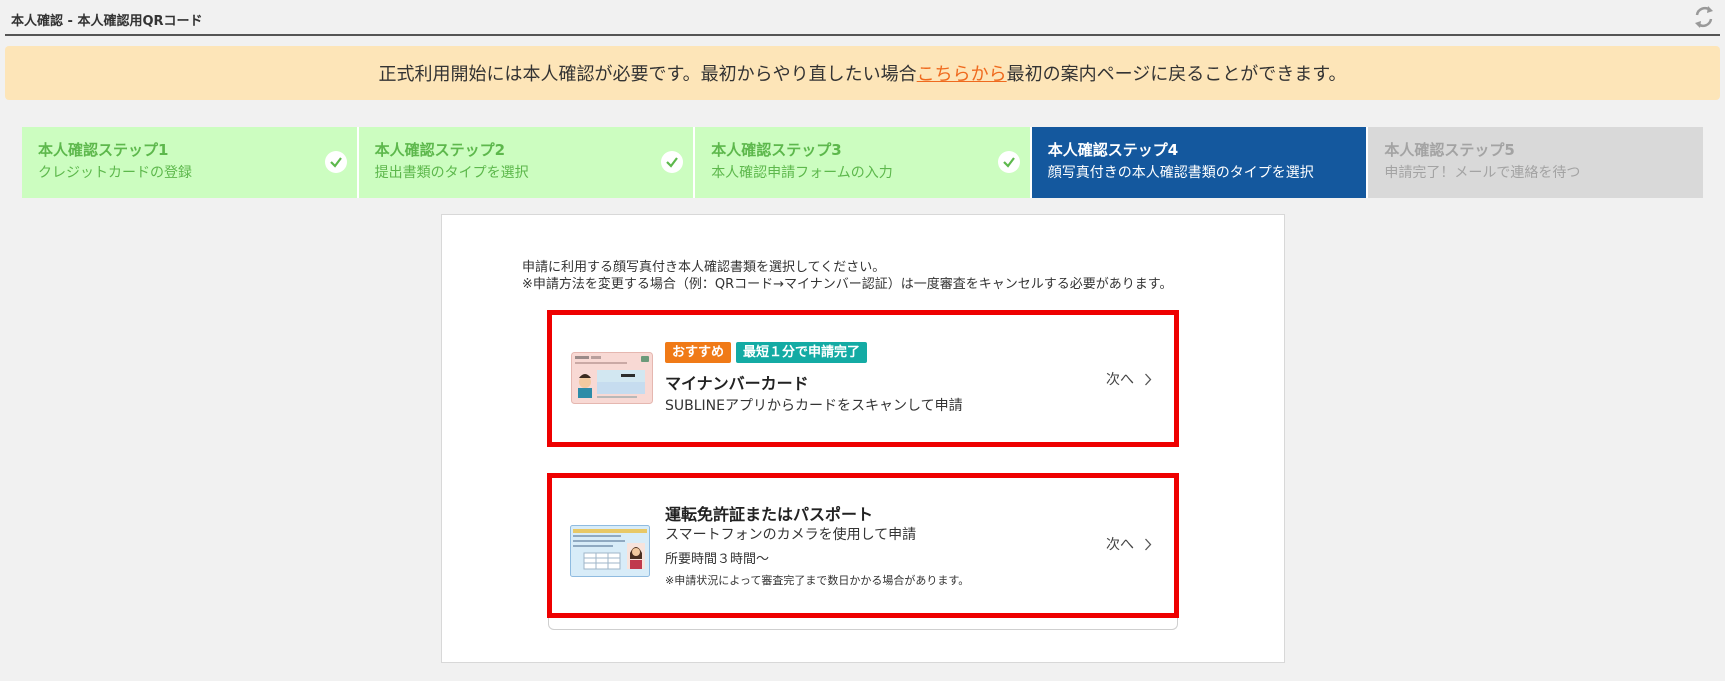 Image resolution: width=1725 pixels, height=681 pixels. I want to click on option-badges: おすすめ 最短１分で申請完了, so click(766, 352).